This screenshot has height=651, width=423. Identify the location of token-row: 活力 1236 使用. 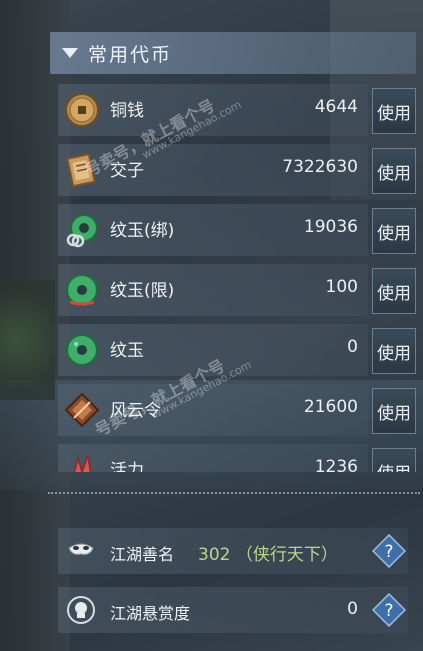
(234, 457).